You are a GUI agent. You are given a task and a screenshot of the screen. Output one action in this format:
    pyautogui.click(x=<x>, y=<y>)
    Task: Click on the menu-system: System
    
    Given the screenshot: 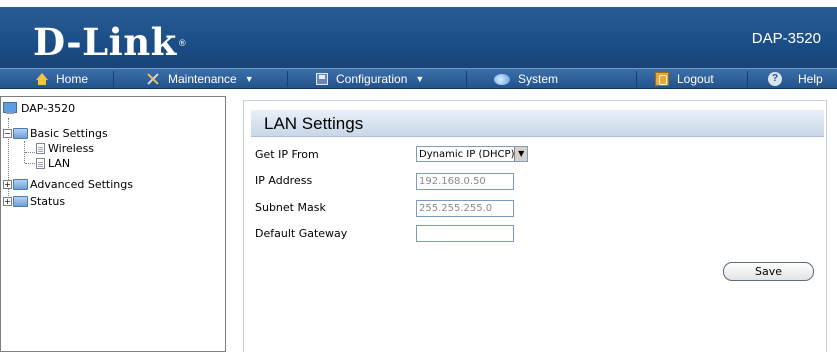 What is the action you would take?
    pyautogui.click(x=526, y=79)
    